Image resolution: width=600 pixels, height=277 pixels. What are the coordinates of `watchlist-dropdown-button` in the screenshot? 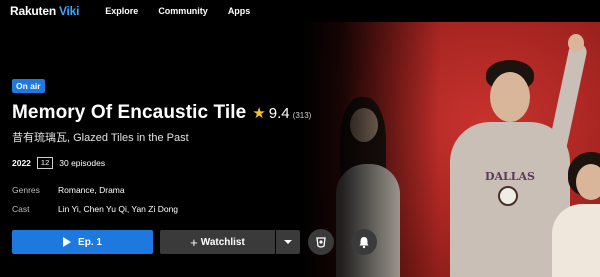 It's located at (288, 242).